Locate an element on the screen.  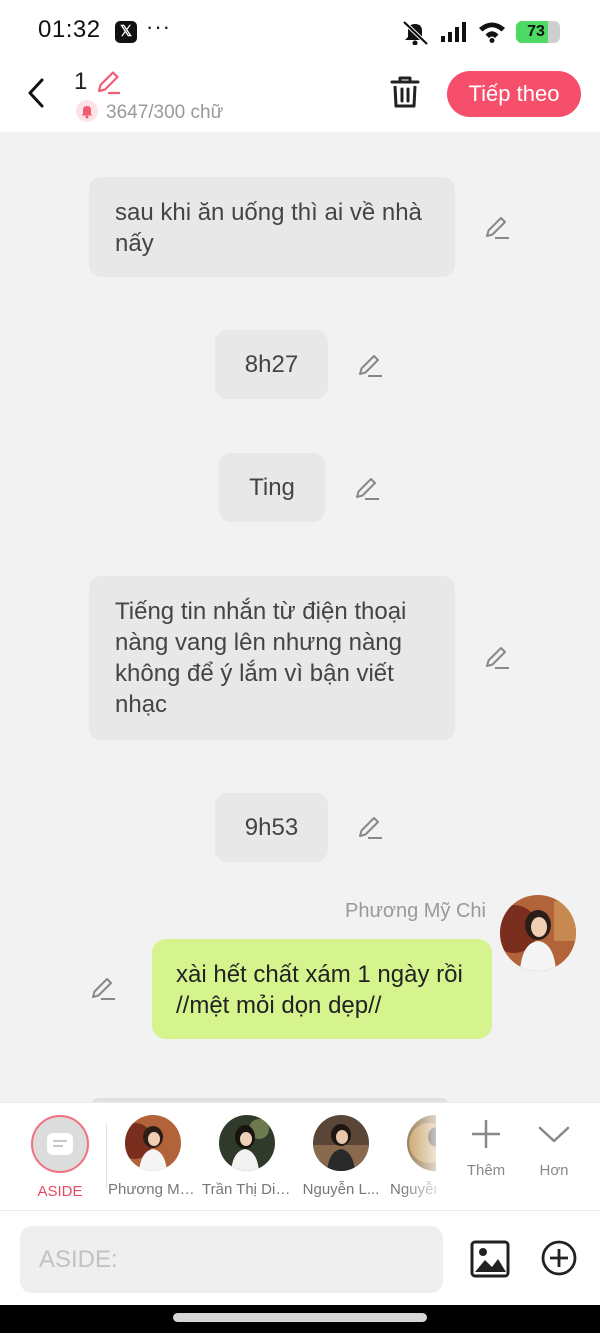
narration-bubble: sau khi ăn uống thì ai về nhà nấy is located at coordinates (272, 227).